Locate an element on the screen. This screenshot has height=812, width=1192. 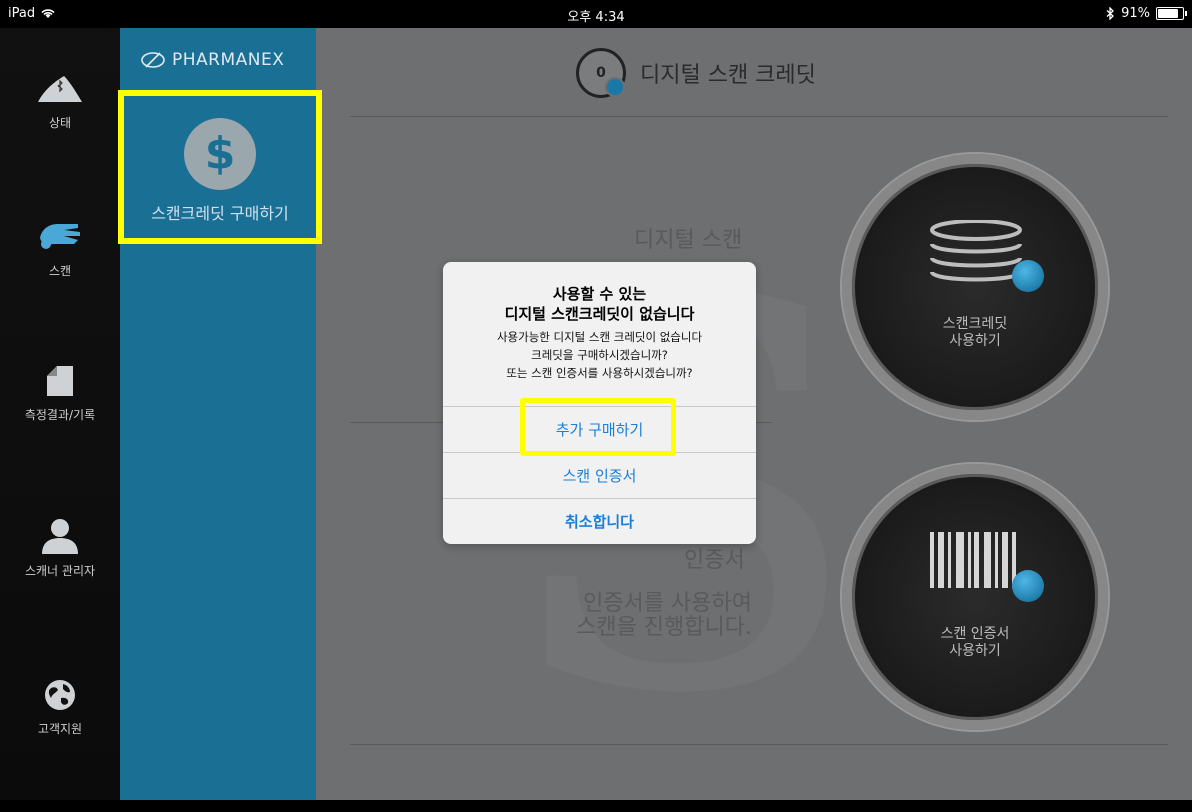
scan-certificate-button: 스캔 인증서 is located at coordinates (599, 475).